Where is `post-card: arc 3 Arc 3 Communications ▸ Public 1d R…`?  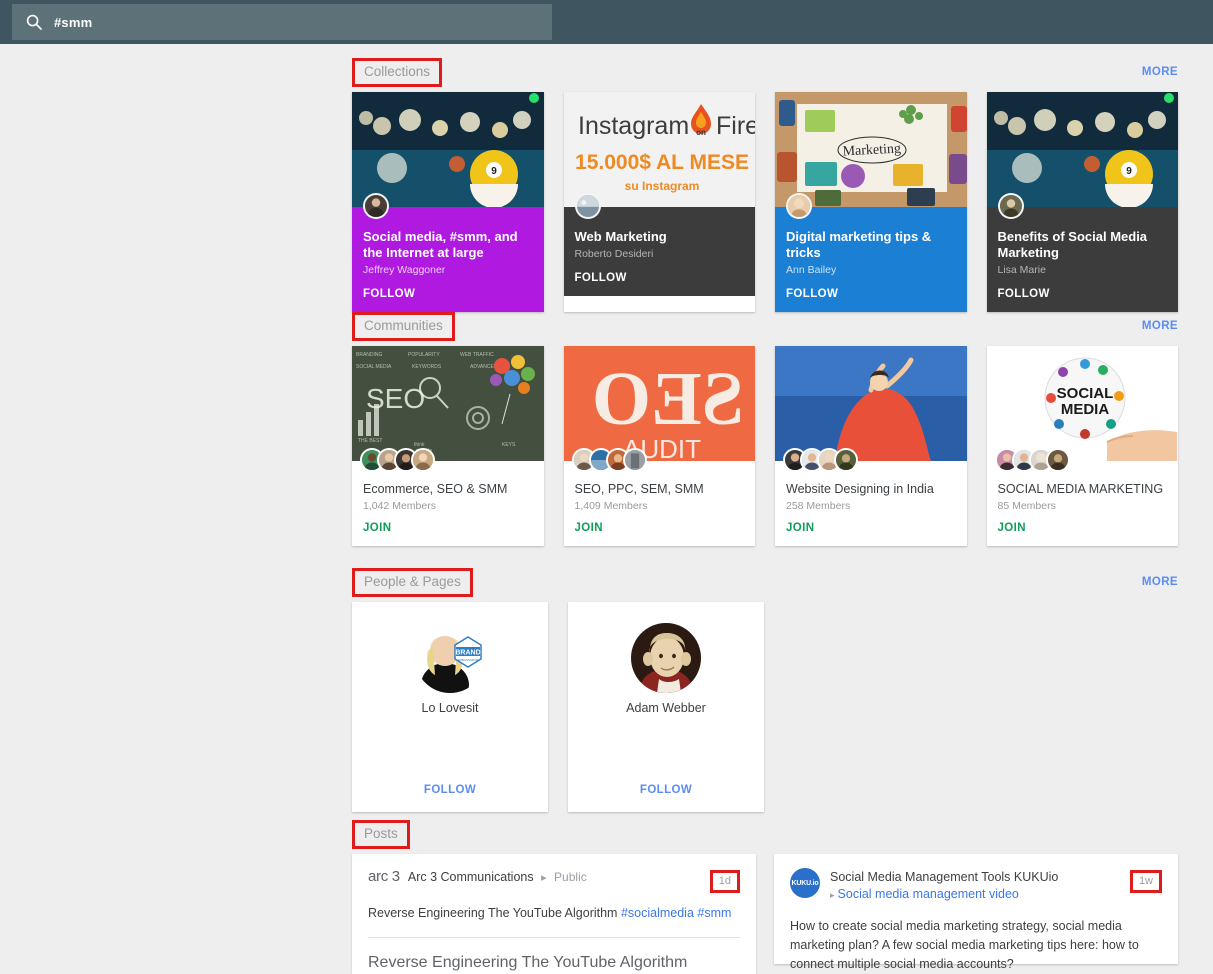 post-card: arc 3 Arc 3 Communications ▸ Public 1d R… is located at coordinates (554, 914).